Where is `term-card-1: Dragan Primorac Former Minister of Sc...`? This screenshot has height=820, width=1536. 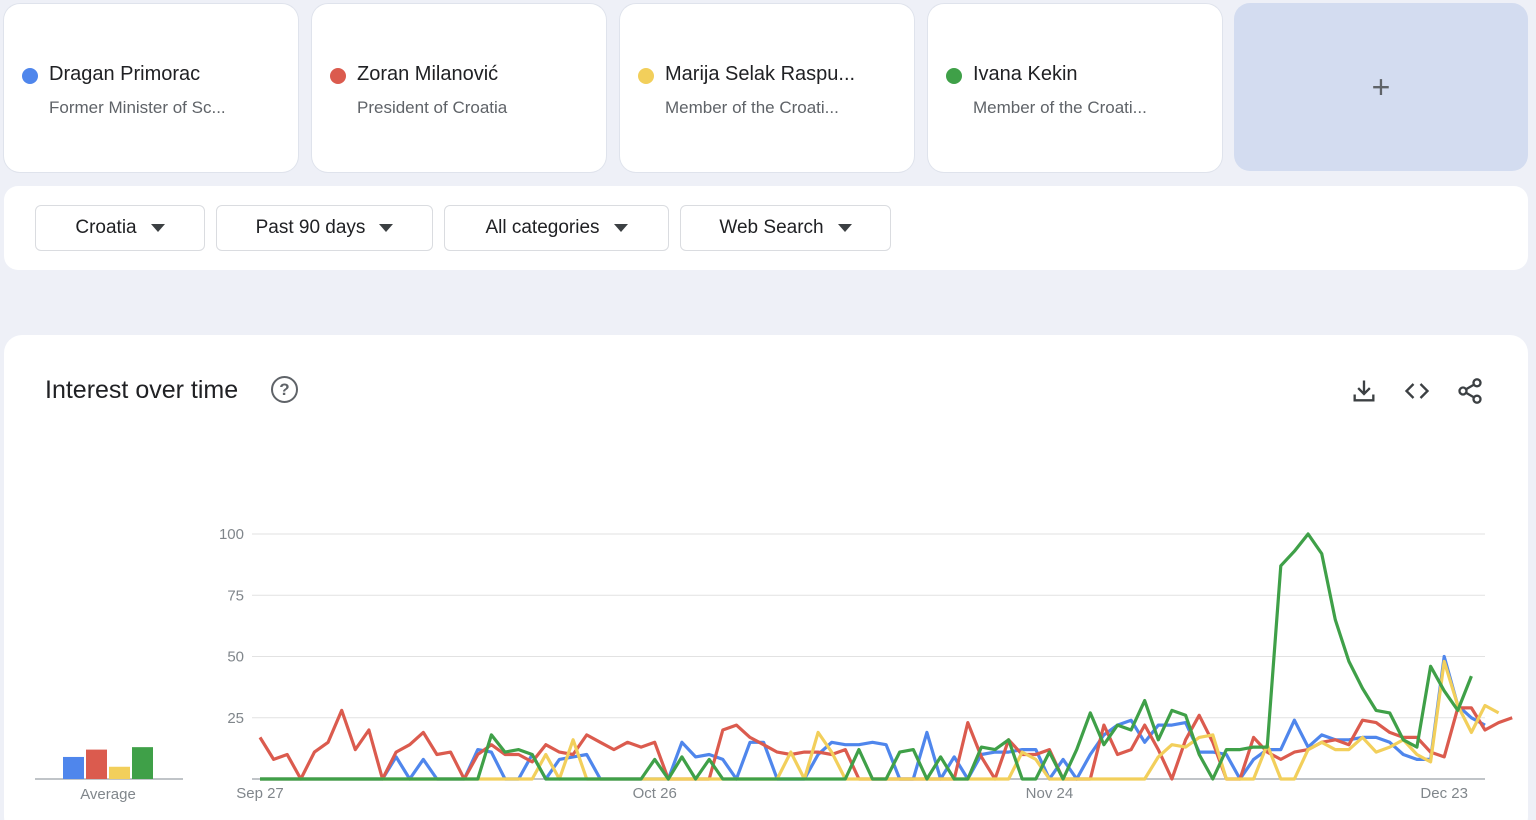
term-card-1: Dragan Primorac Former Minister of Sc... is located at coordinates (151, 88).